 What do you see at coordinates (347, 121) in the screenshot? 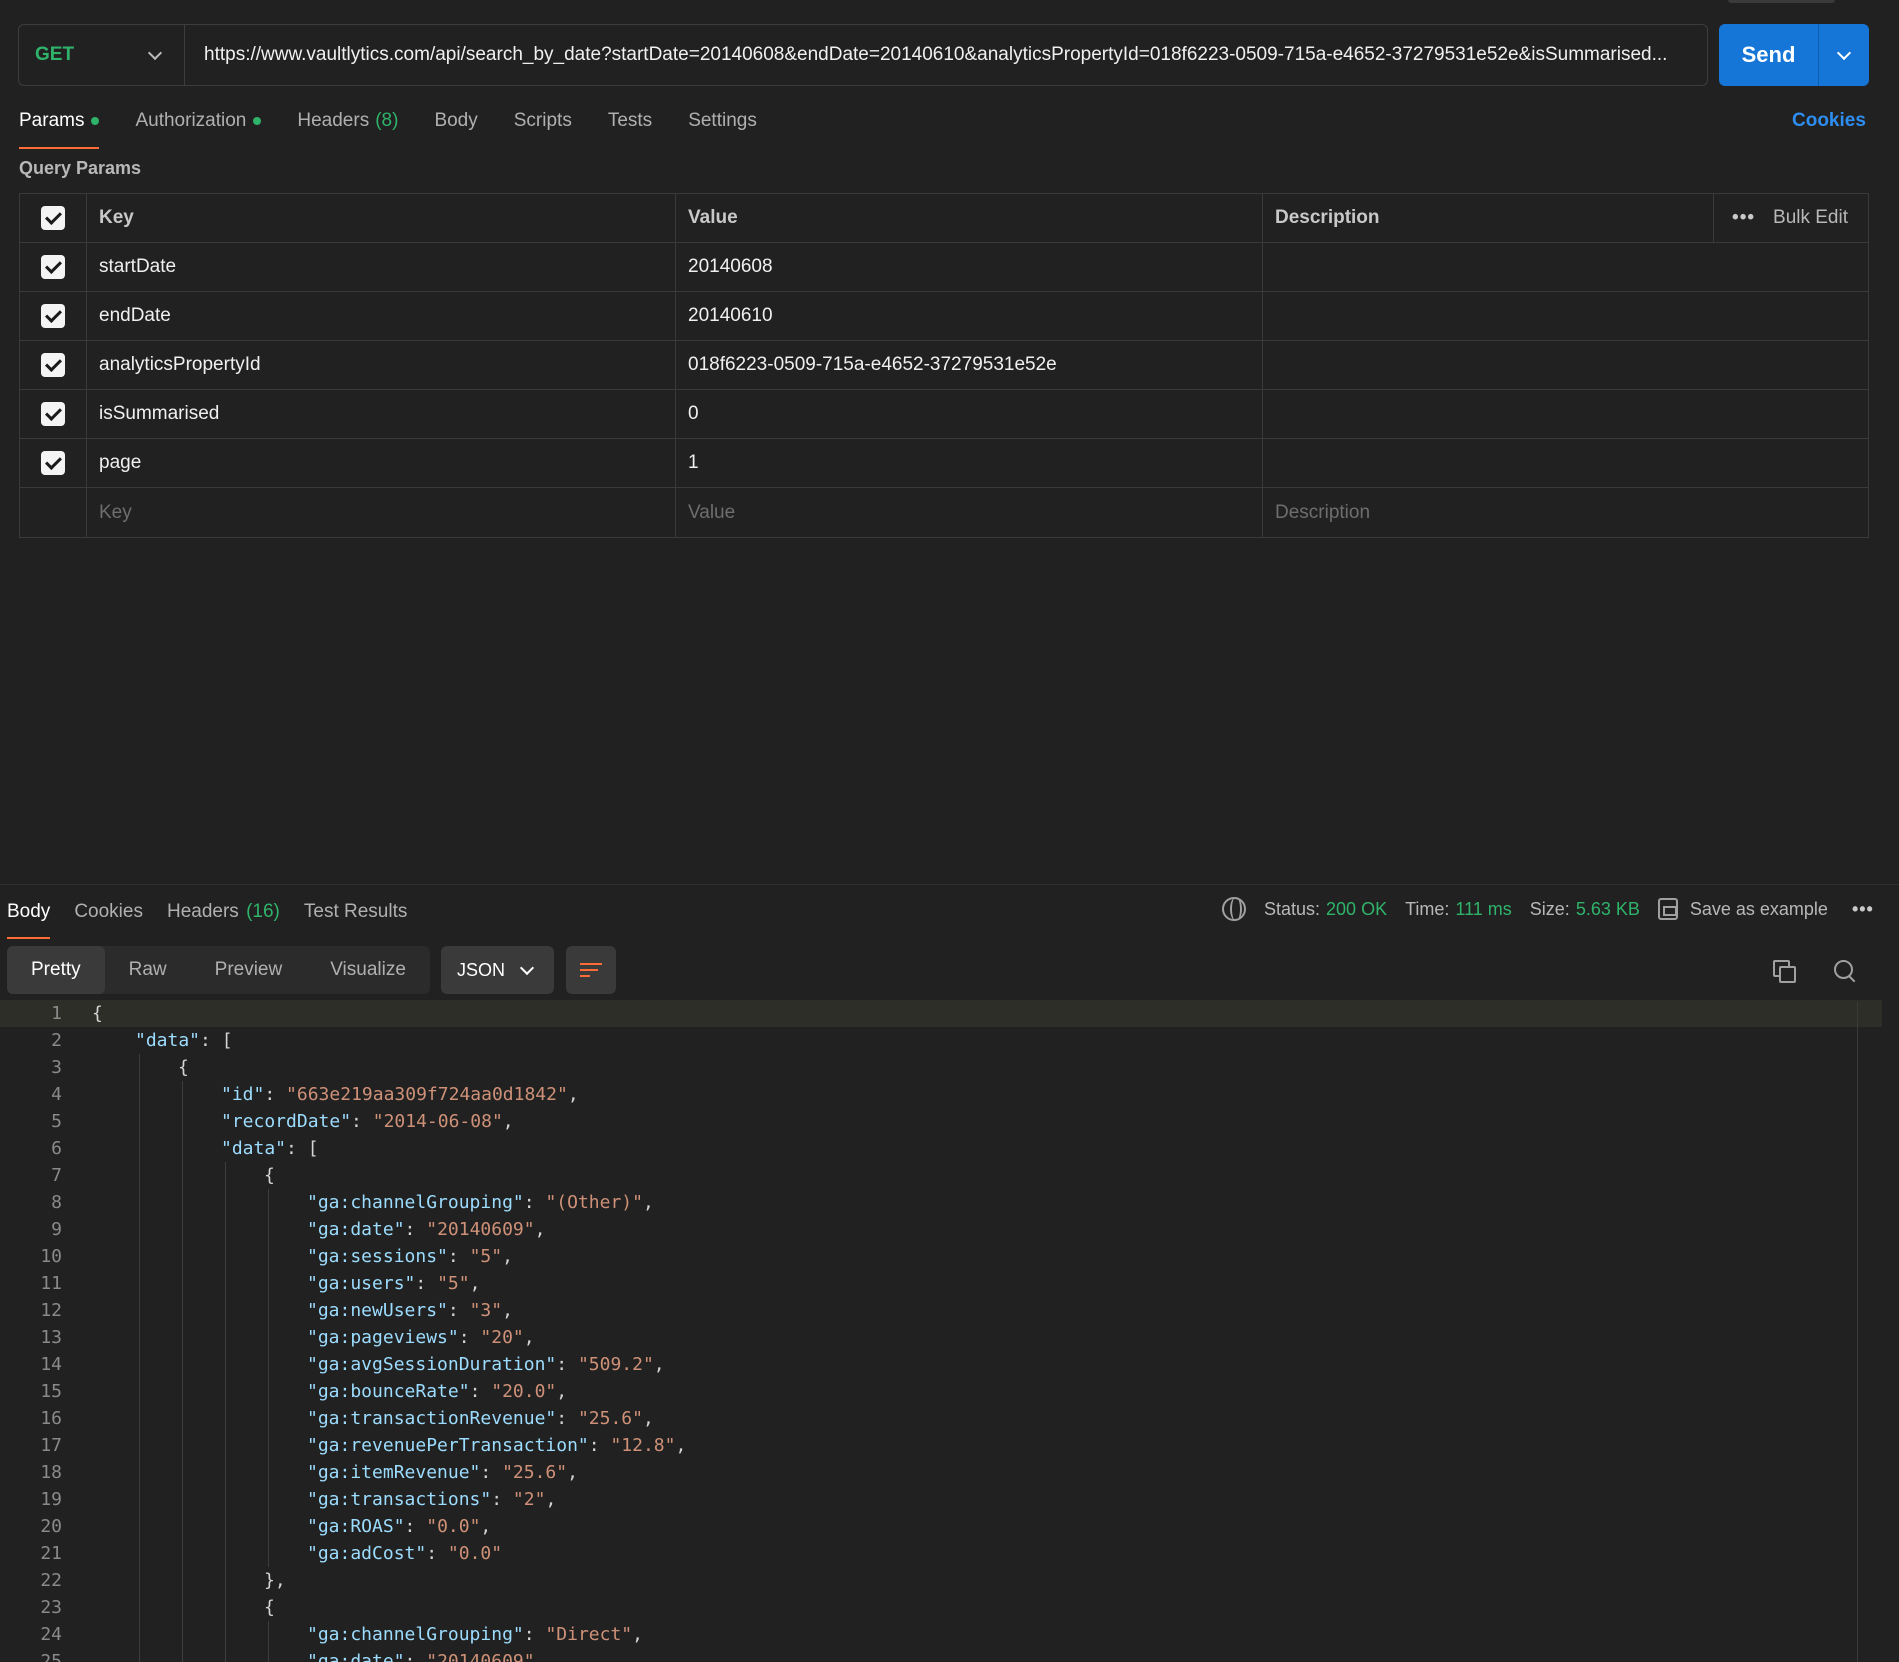
I see `tab-headers: Headers (8)` at bounding box center [347, 121].